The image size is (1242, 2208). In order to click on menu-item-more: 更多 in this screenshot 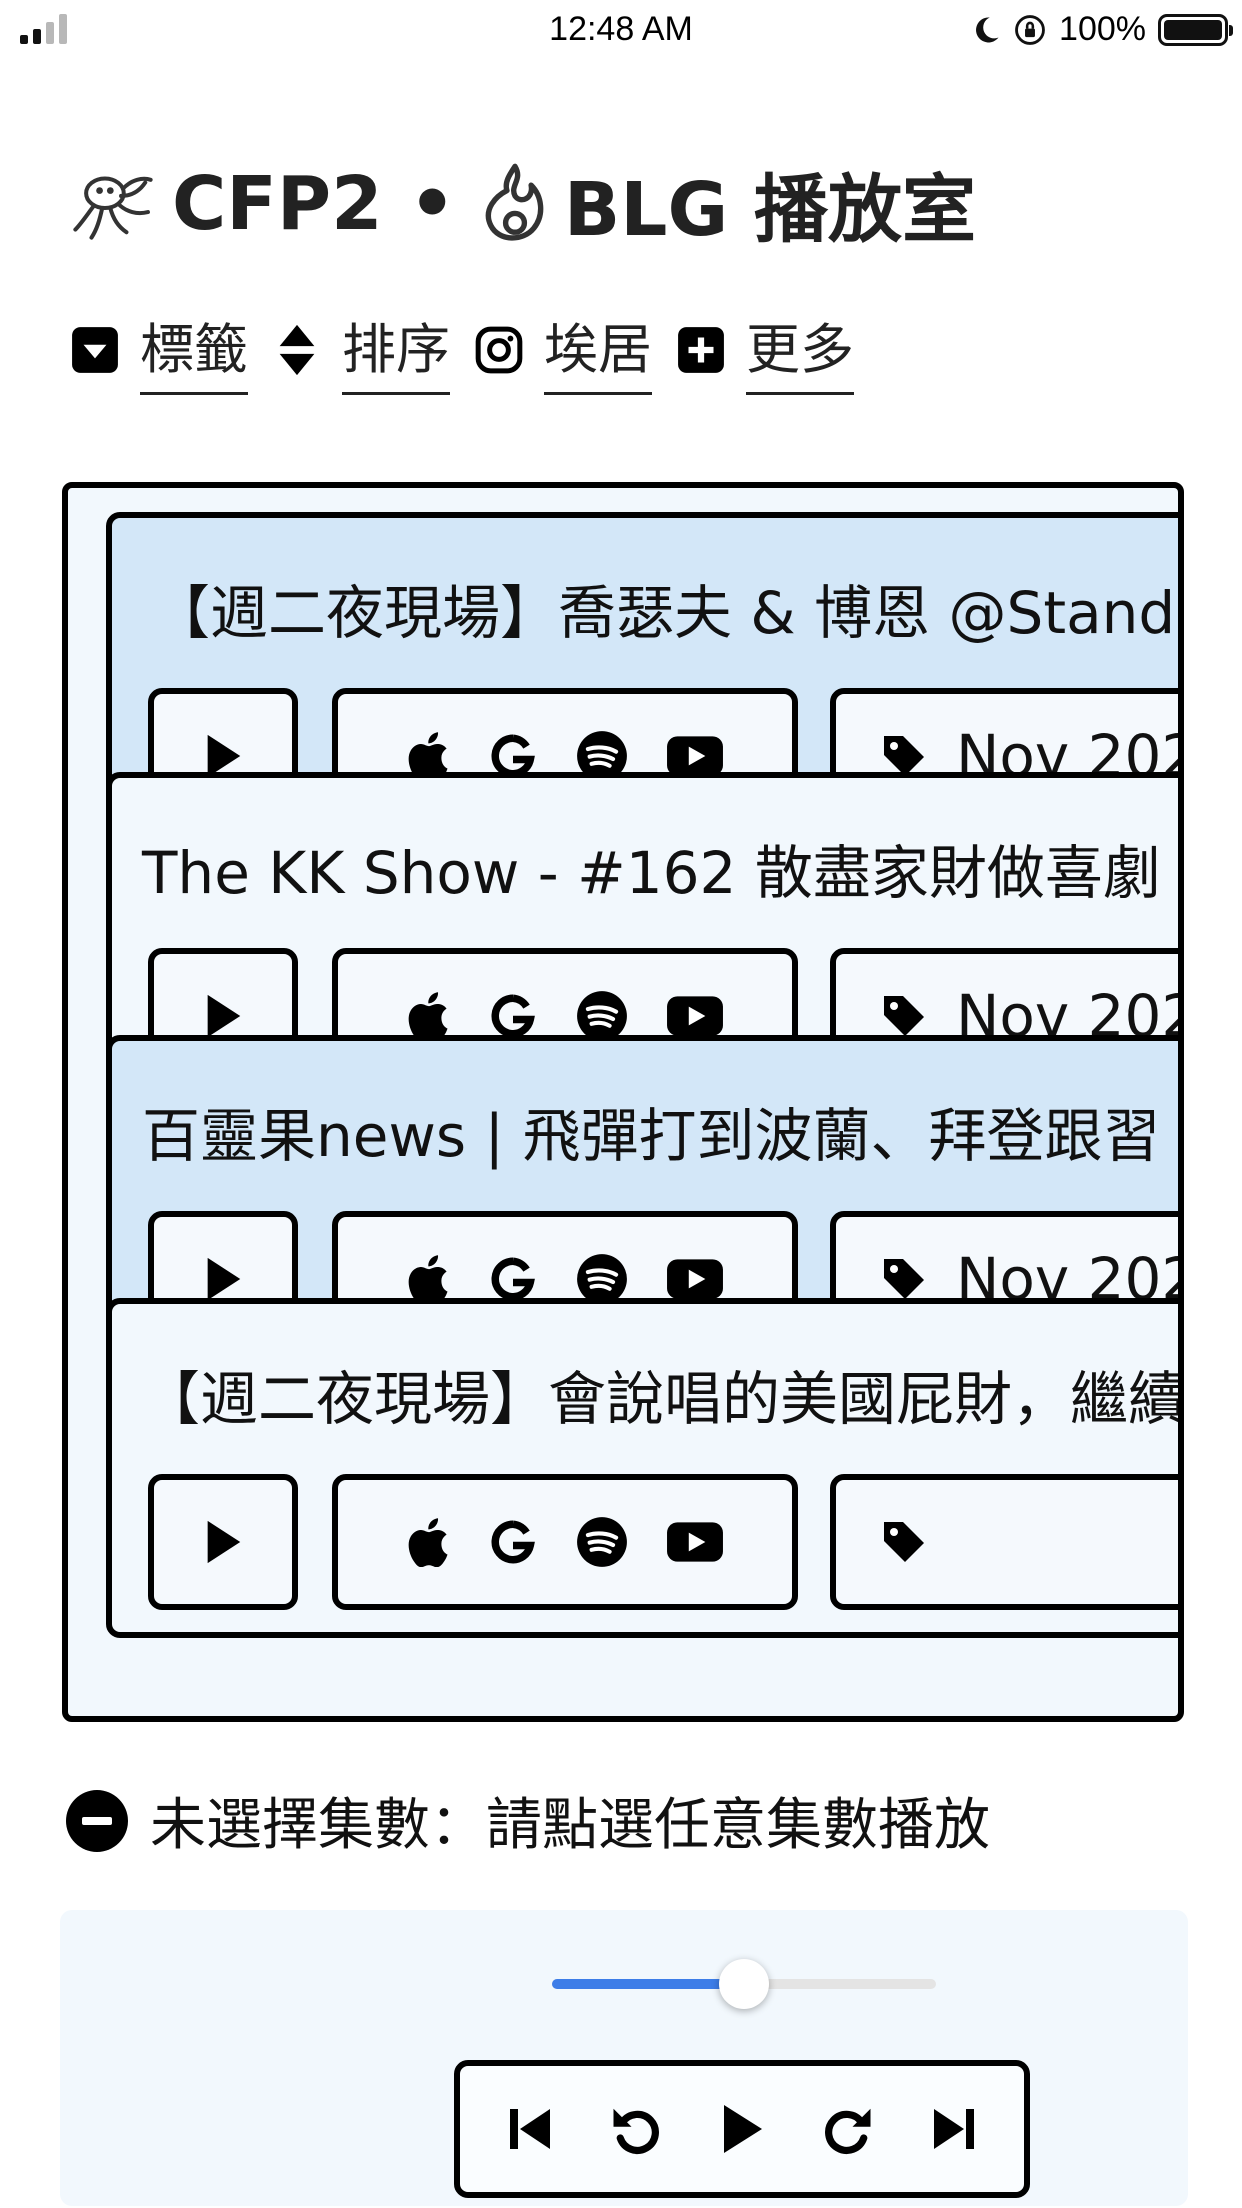, I will do `click(765, 350)`.